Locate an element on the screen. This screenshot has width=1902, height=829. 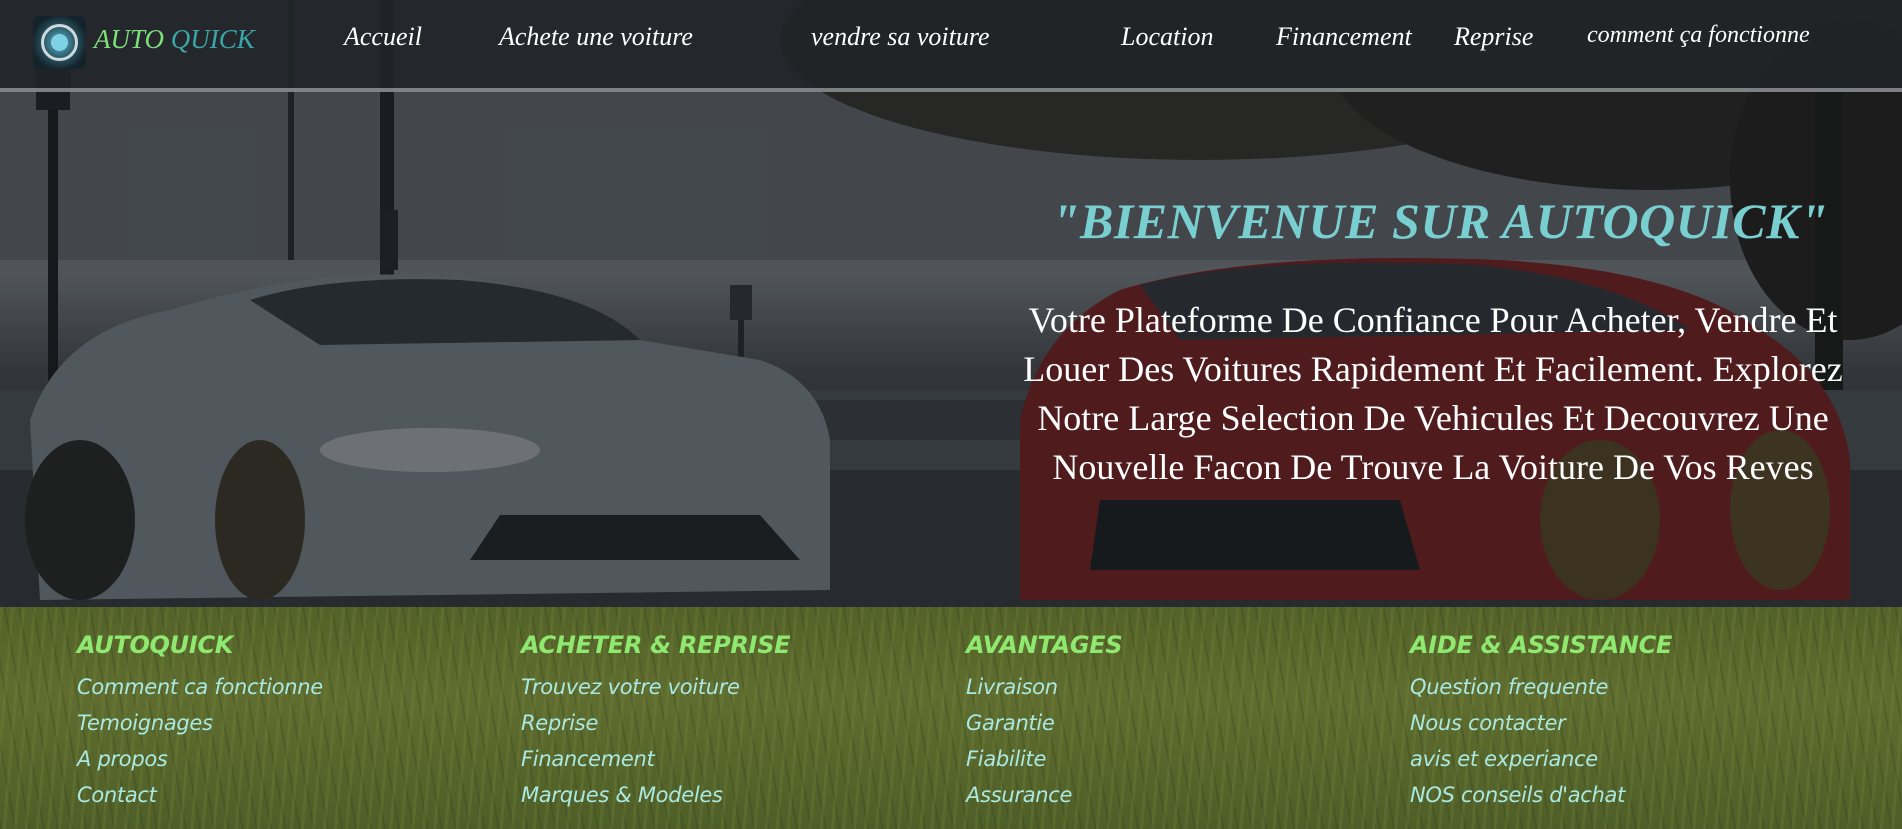
nav-item-acheter: Achete une voiture is located at coordinates (596, 37).